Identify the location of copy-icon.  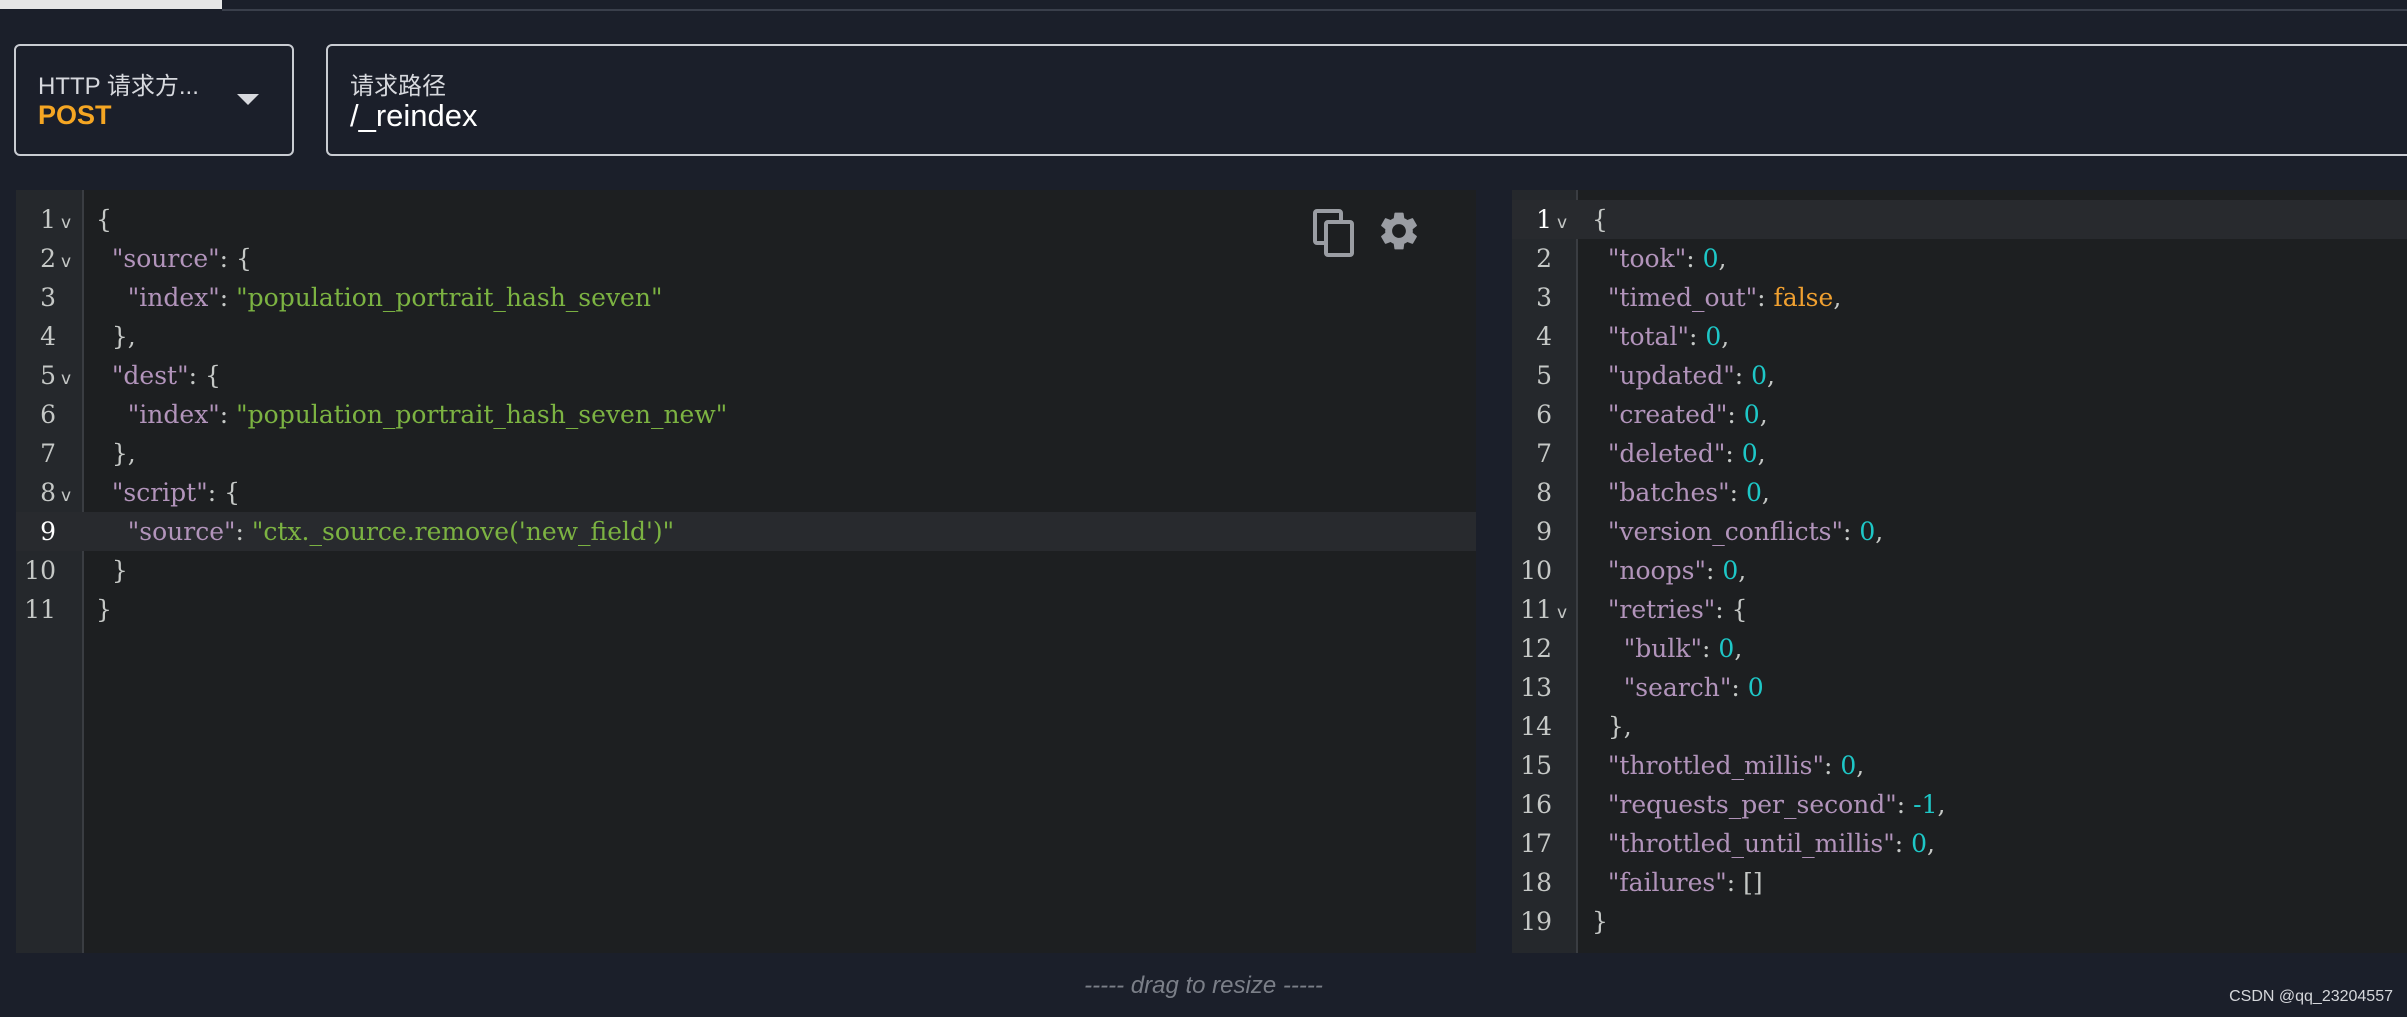
(1334, 233).